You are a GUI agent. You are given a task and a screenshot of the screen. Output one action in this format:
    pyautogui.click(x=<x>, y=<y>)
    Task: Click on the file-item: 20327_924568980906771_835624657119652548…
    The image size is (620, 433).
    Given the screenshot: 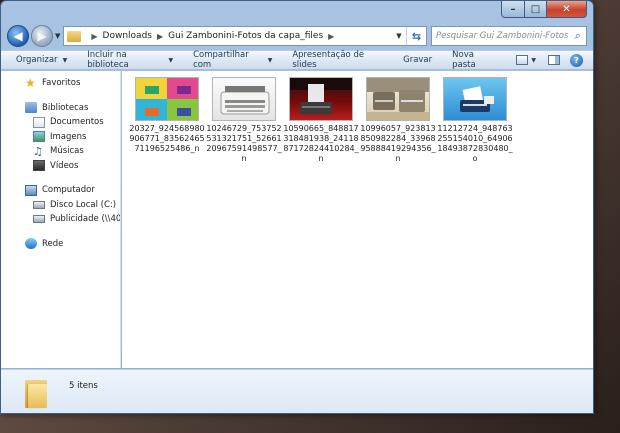 What is the action you would take?
    pyautogui.click(x=167, y=115)
    